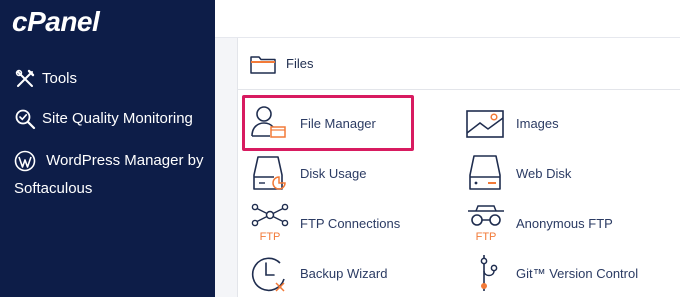  I want to click on folder-icon, so click(263, 64).